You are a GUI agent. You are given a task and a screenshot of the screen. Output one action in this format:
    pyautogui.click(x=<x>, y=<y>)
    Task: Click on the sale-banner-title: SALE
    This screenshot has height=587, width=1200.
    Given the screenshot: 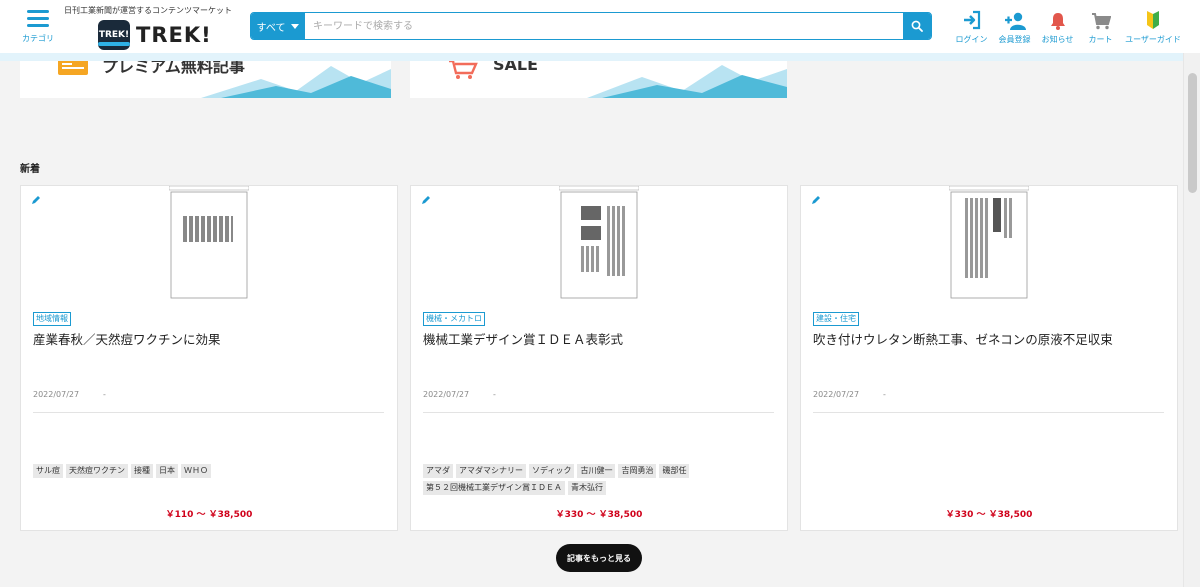 What is the action you would take?
    pyautogui.click(x=516, y=67)
    